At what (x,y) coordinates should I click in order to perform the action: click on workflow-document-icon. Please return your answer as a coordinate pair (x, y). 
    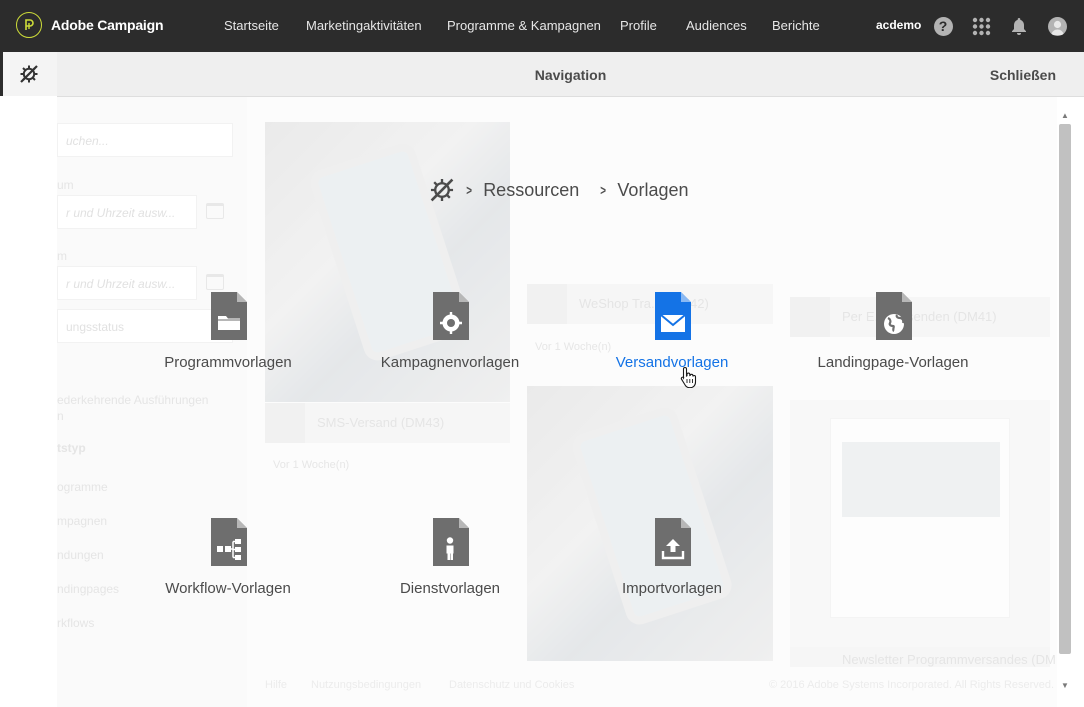
    Looking at the image, I should click on (229, 542).